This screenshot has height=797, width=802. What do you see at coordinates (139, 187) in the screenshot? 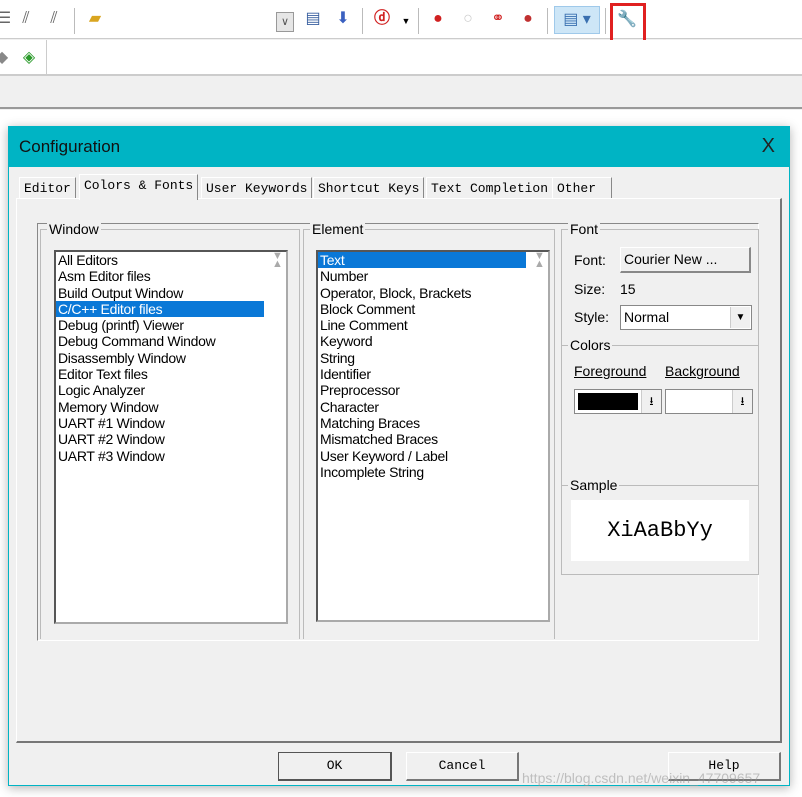
I see `tab-colors-fonts: Colors & Fonts` at bounding box center [139, 187].